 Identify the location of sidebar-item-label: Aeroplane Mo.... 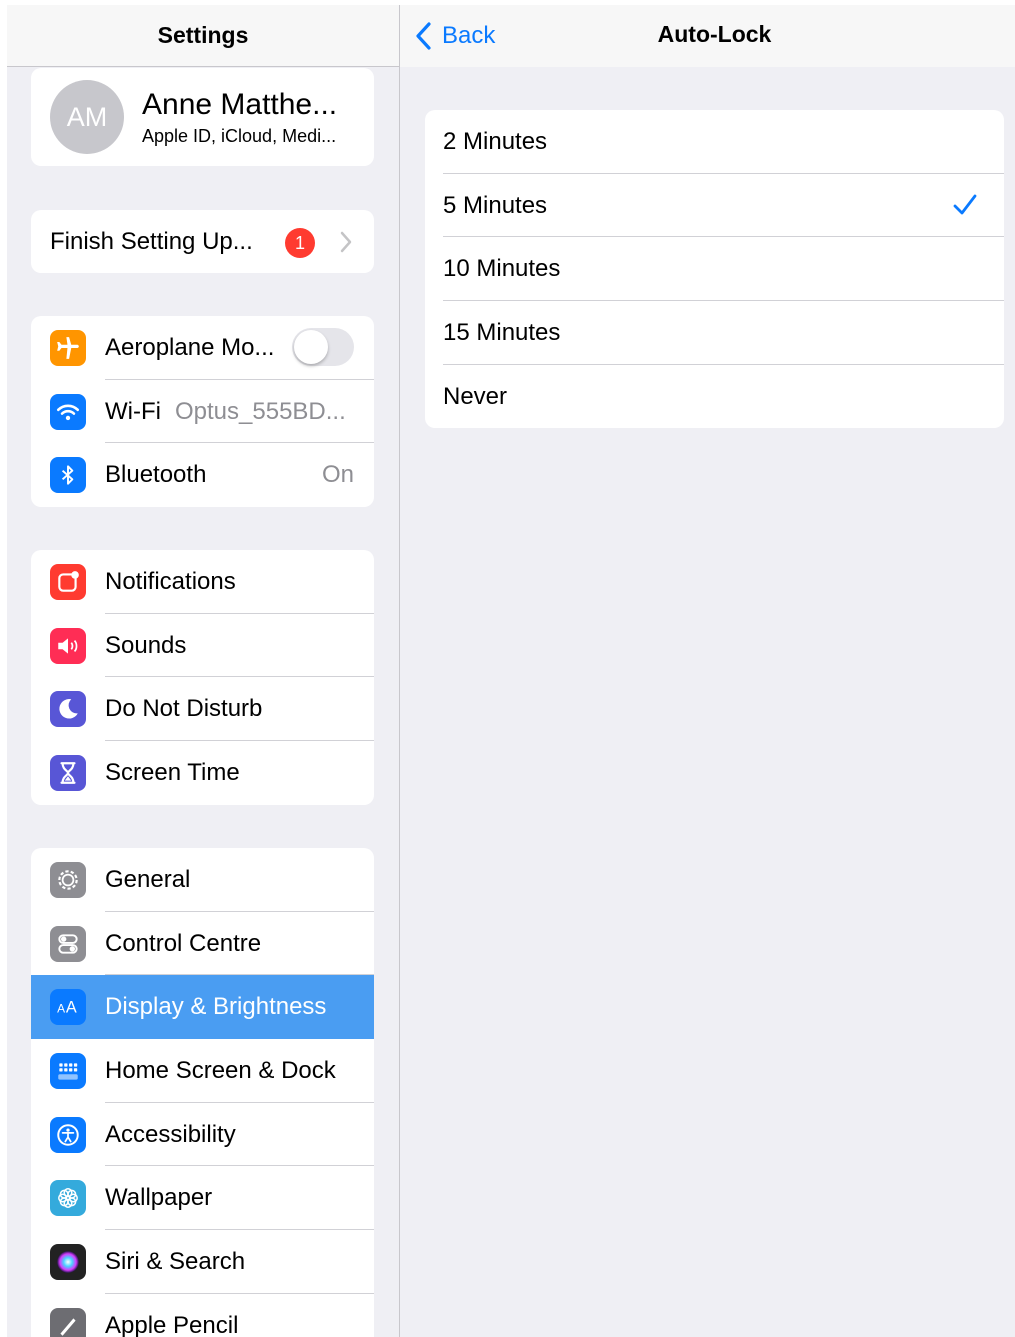
(190, 347).